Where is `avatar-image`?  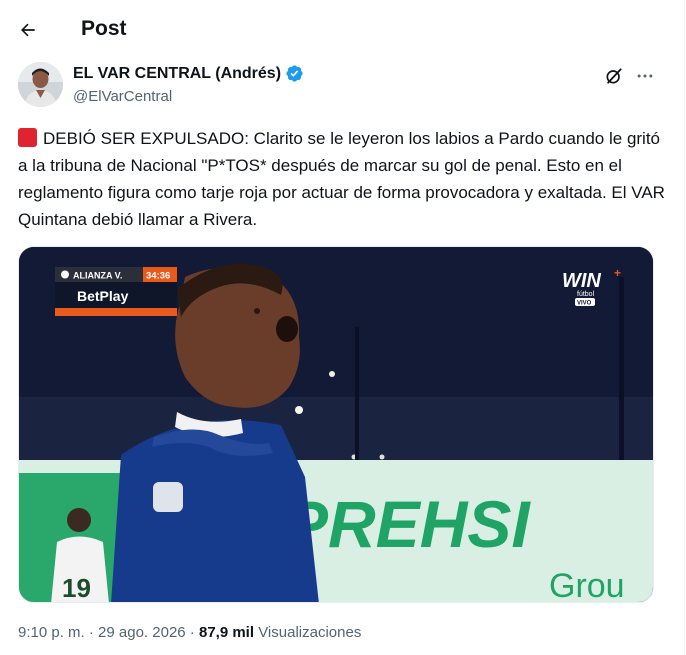 avatar-image is located at coordinates (40, 84).